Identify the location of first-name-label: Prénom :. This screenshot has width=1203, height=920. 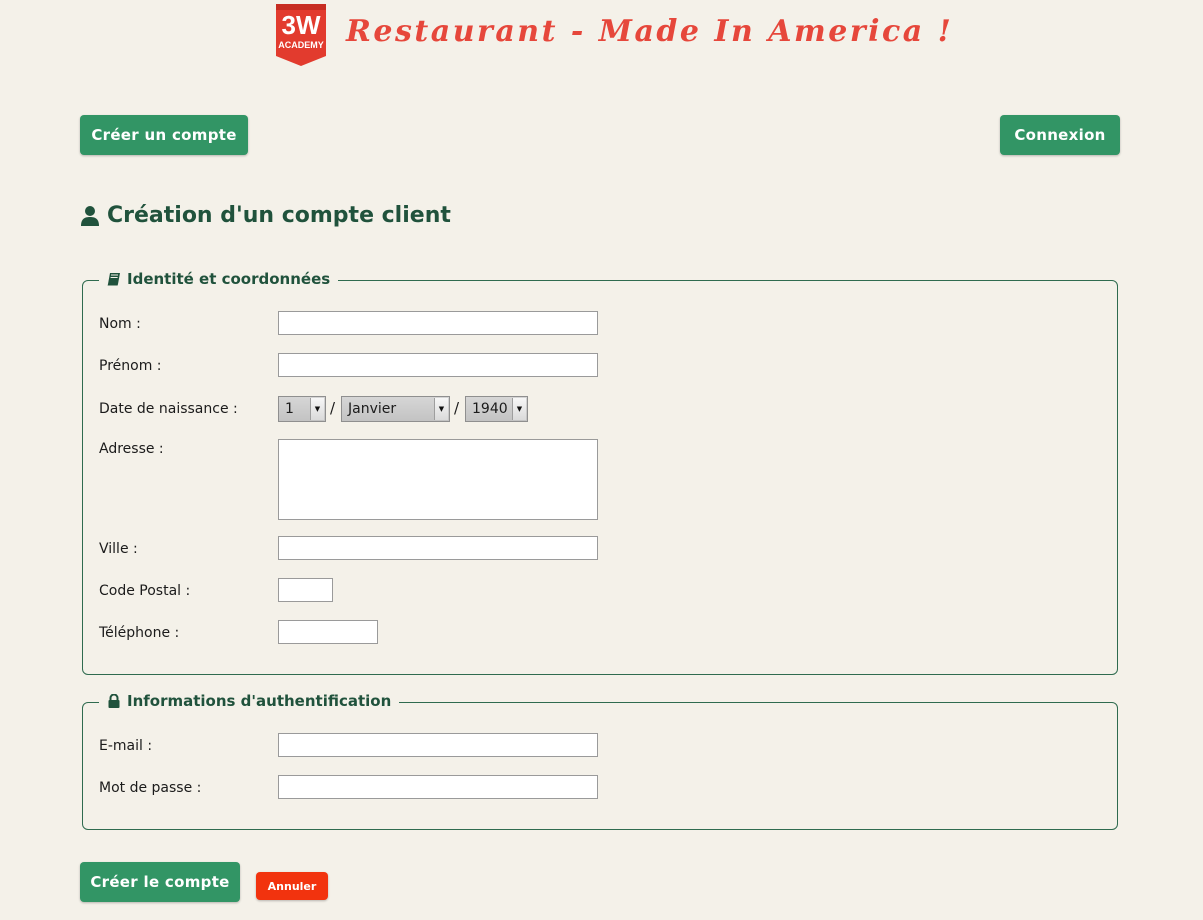
(130, 366).